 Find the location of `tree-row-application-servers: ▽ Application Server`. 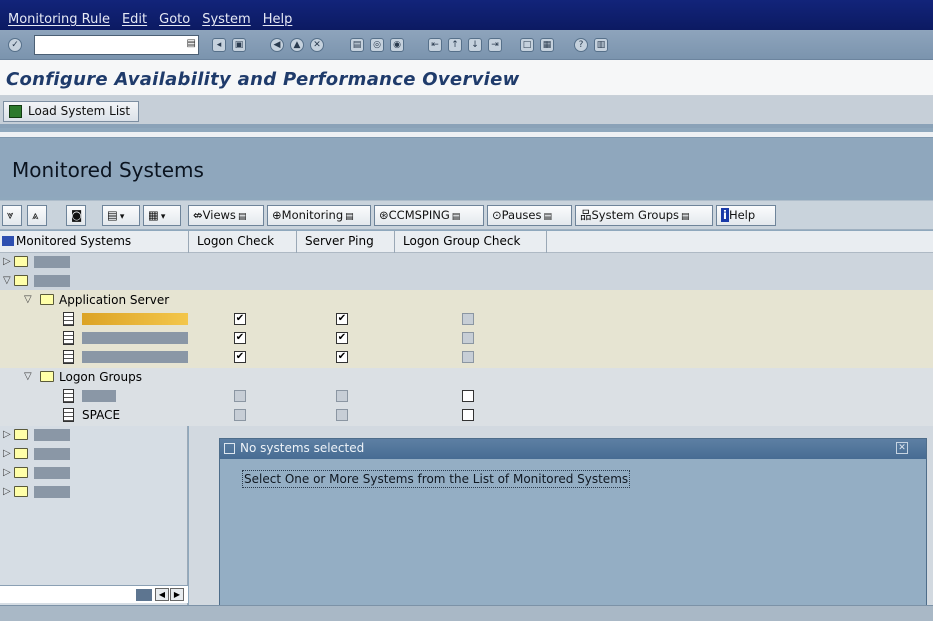

tree-row-application-servers: ▽ Application Server is located at coordinates (466, 300).